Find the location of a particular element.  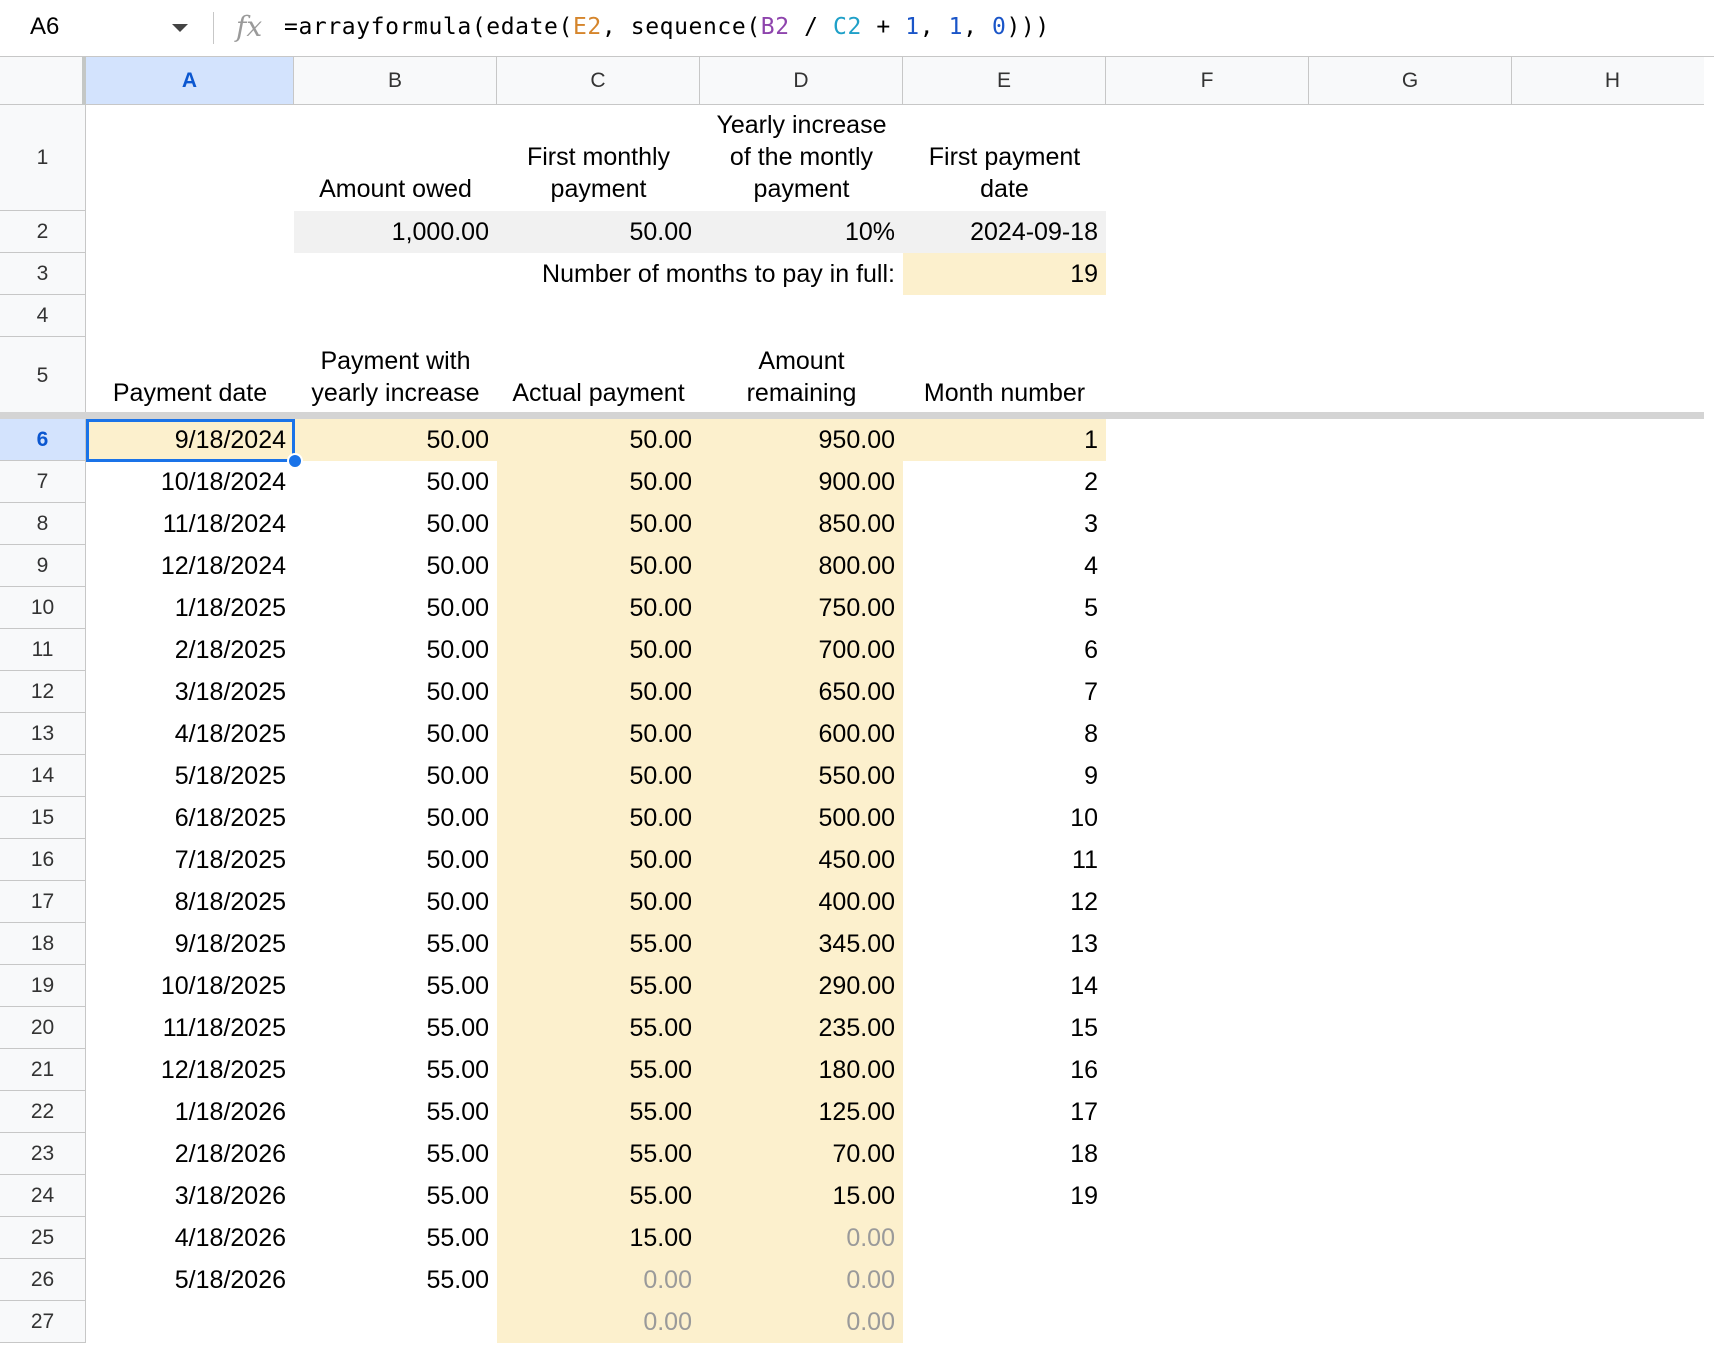

row-header-20: 20 is located at coordinates (43, 1028).